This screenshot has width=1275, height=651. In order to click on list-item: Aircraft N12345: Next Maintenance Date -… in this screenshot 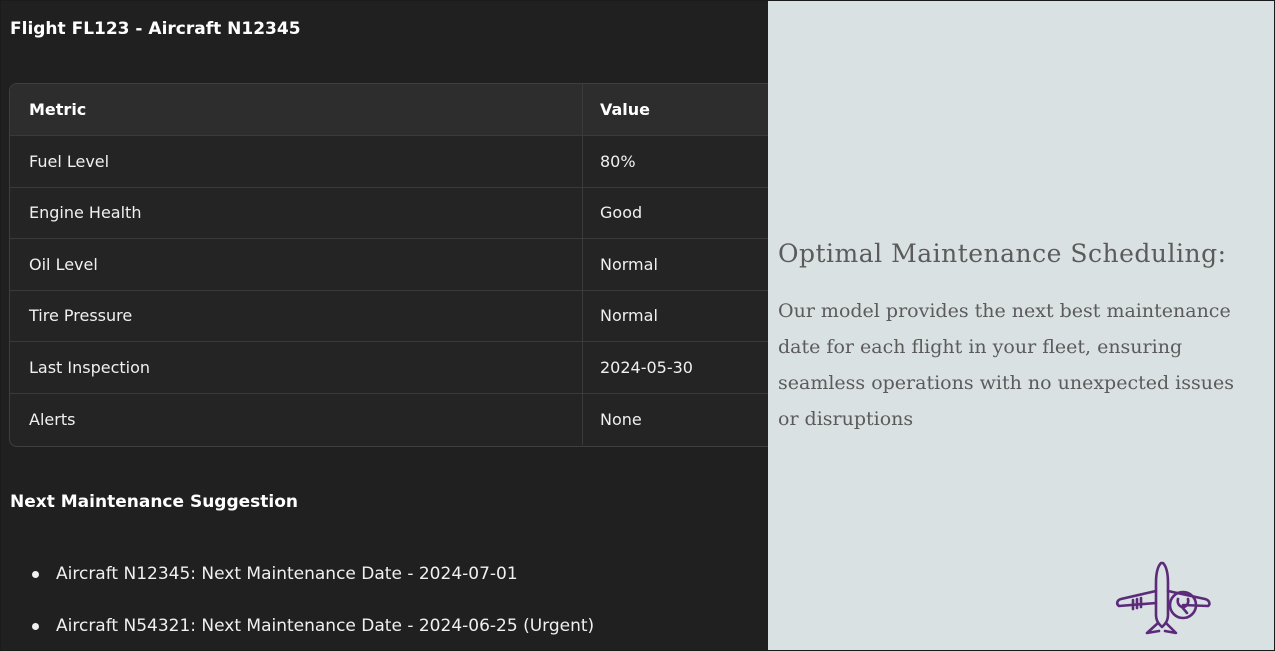, I will do `click(297, 589)`.